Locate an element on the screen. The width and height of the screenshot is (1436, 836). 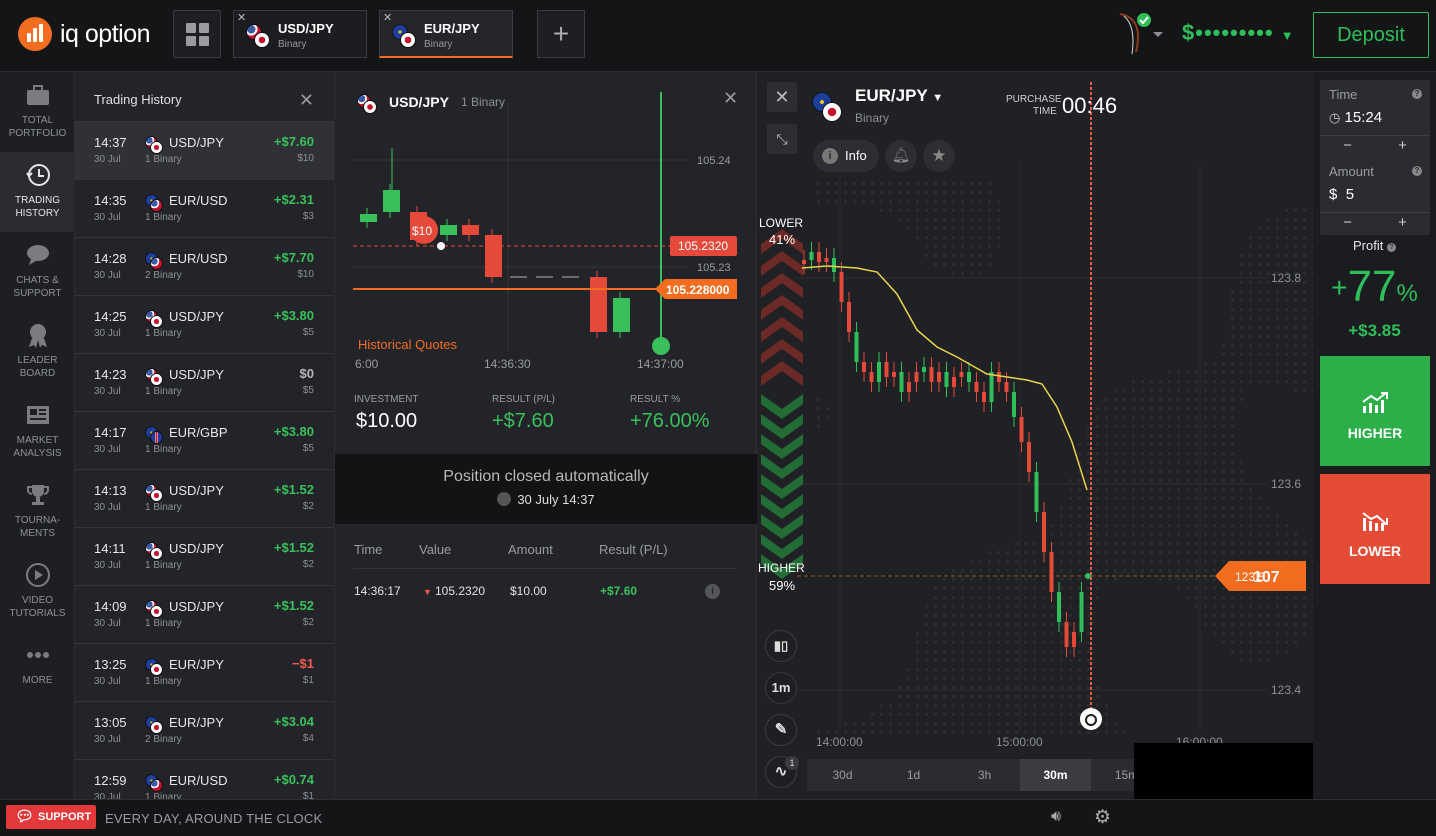
chart-type-candles-icon: ▮▯ is located at coordinates (781, 646).